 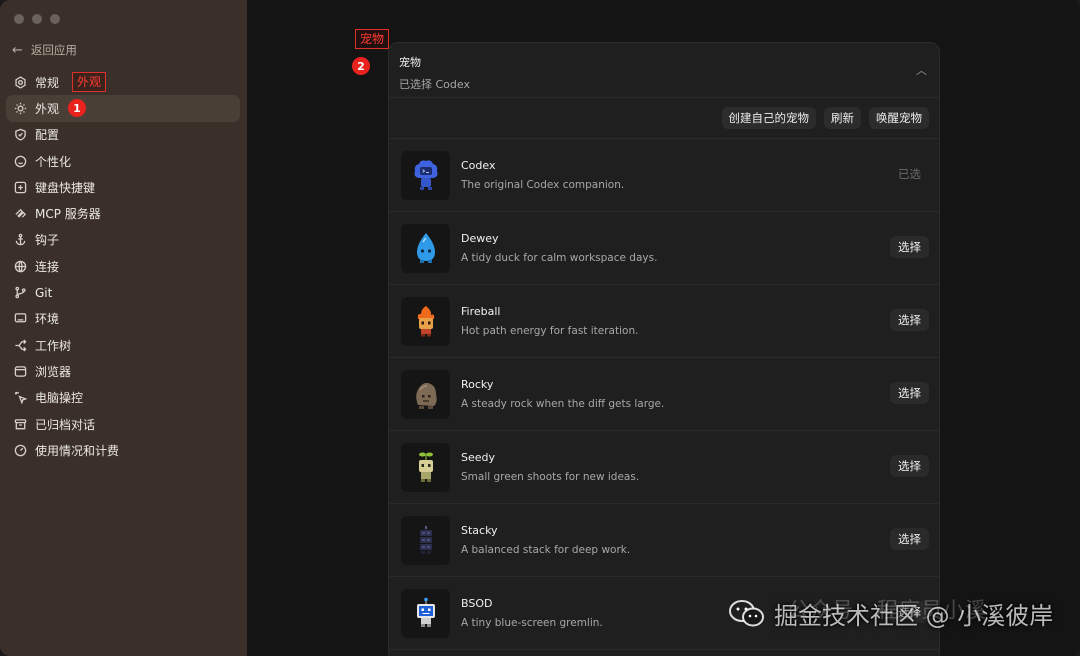 What do you see at coordinates (55, 19) in the screenshot?
I see `zoom-window-button` at bounding box center [55, 19].